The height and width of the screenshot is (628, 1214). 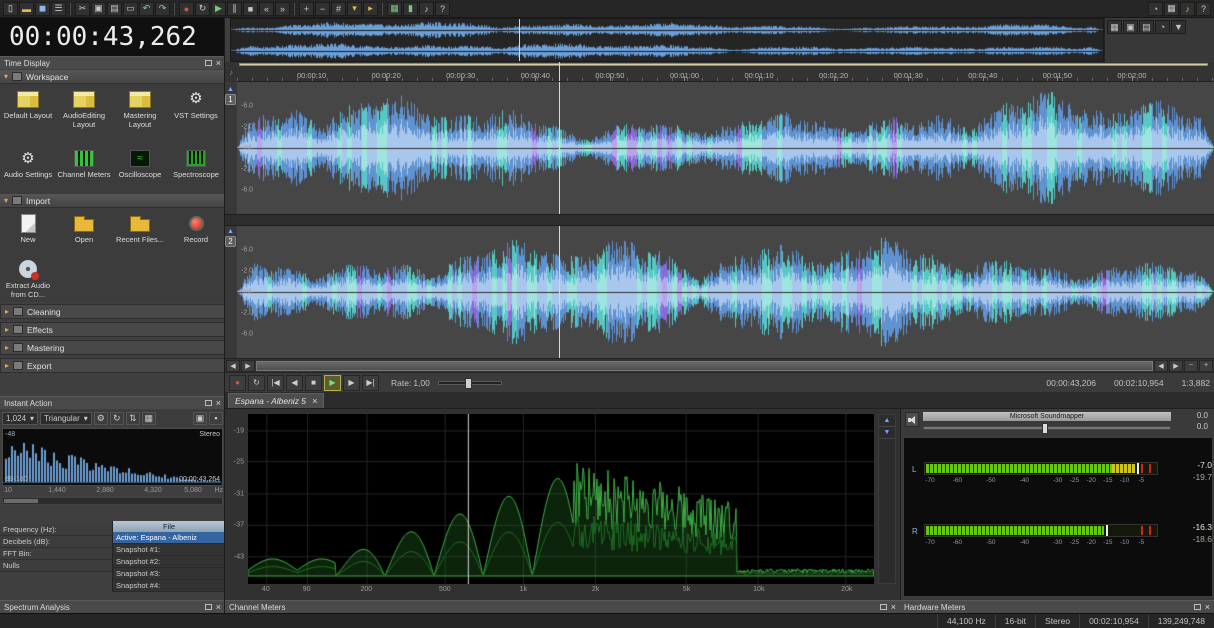 I want to click on scroll-thumb, so click(x=21, y=501).